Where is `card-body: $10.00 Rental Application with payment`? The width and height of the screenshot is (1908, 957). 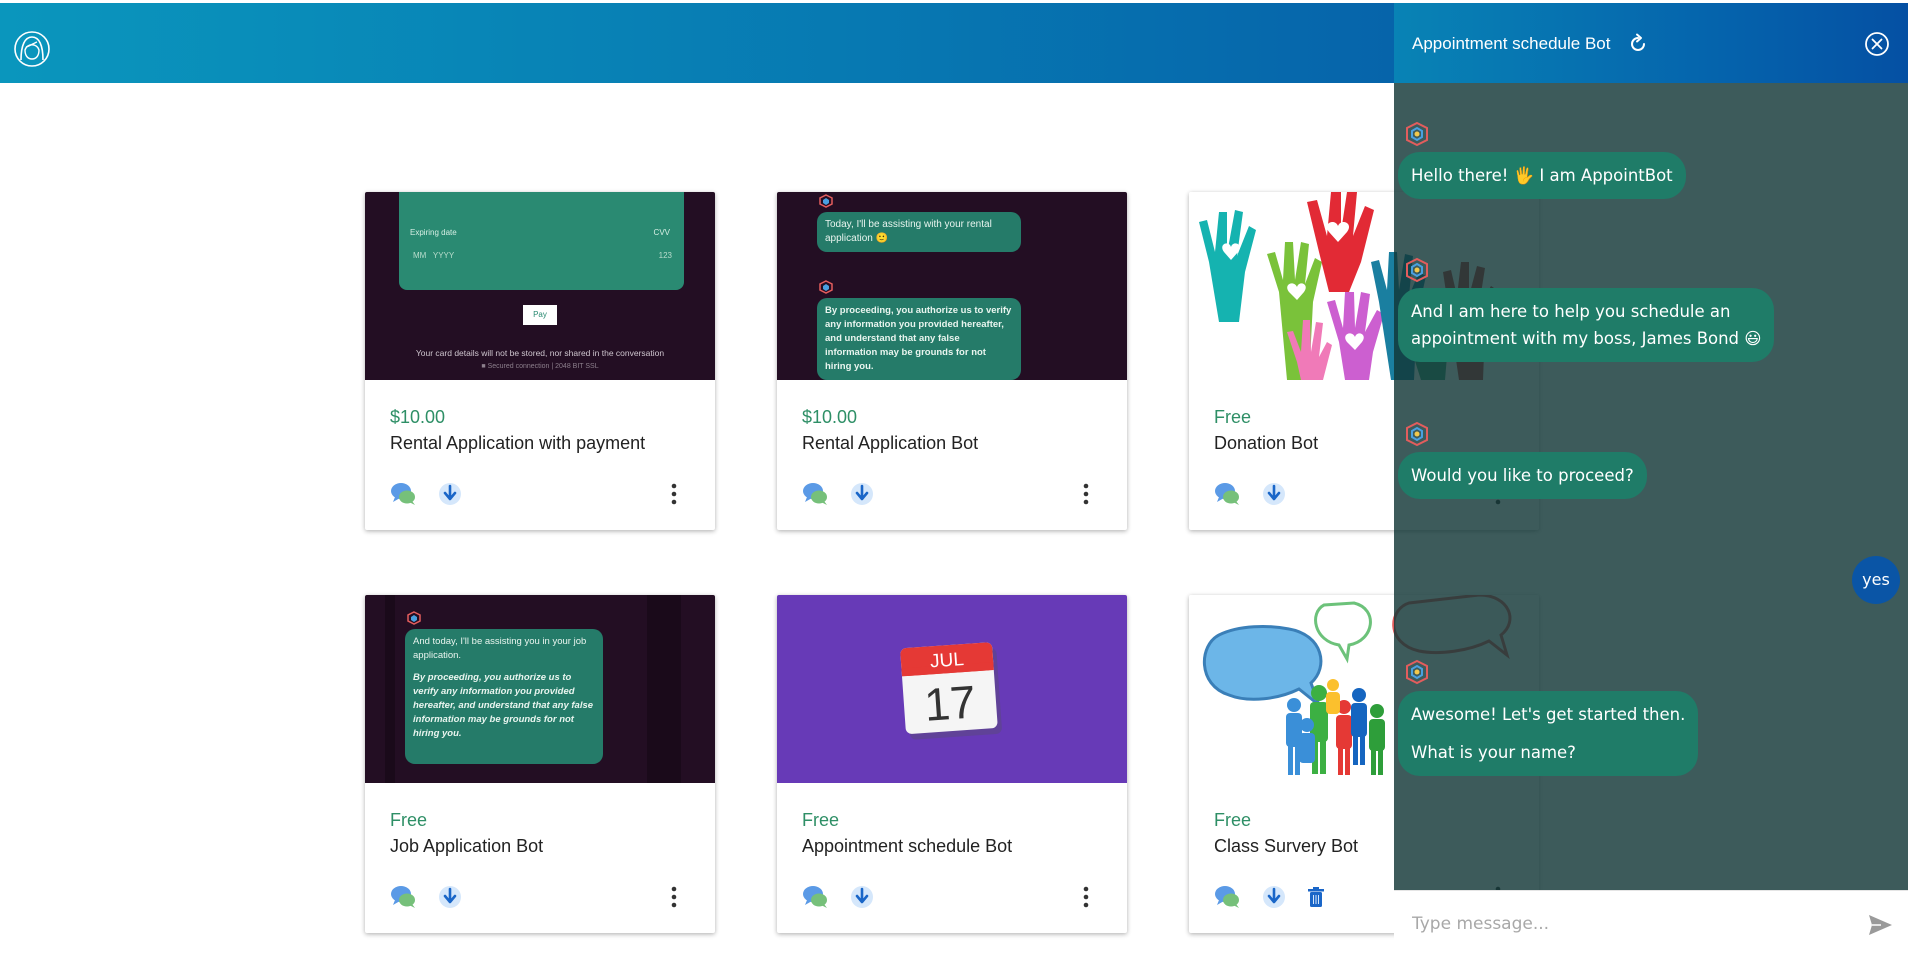
card-body: $10.00 Rental Application with payment is located at coordinates (542, 430).